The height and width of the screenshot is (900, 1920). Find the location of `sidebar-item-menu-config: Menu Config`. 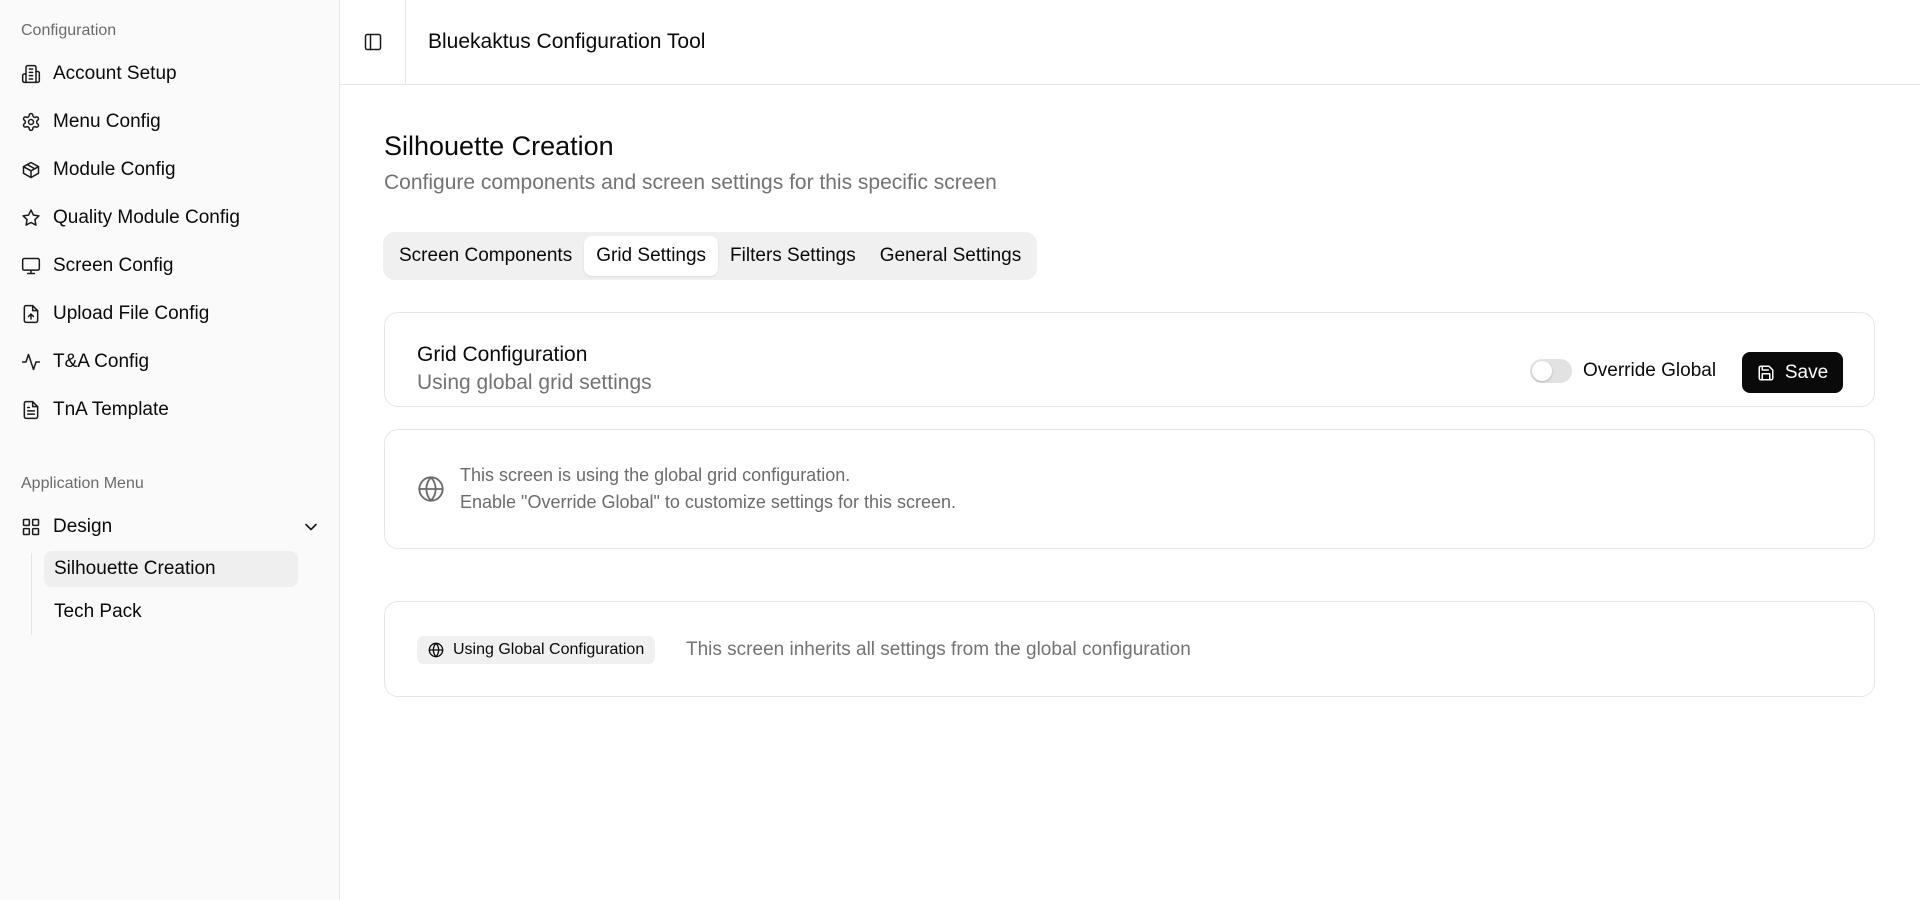

sidebar-item-menu-config: Menu Config is located at coordinates (91, 122).